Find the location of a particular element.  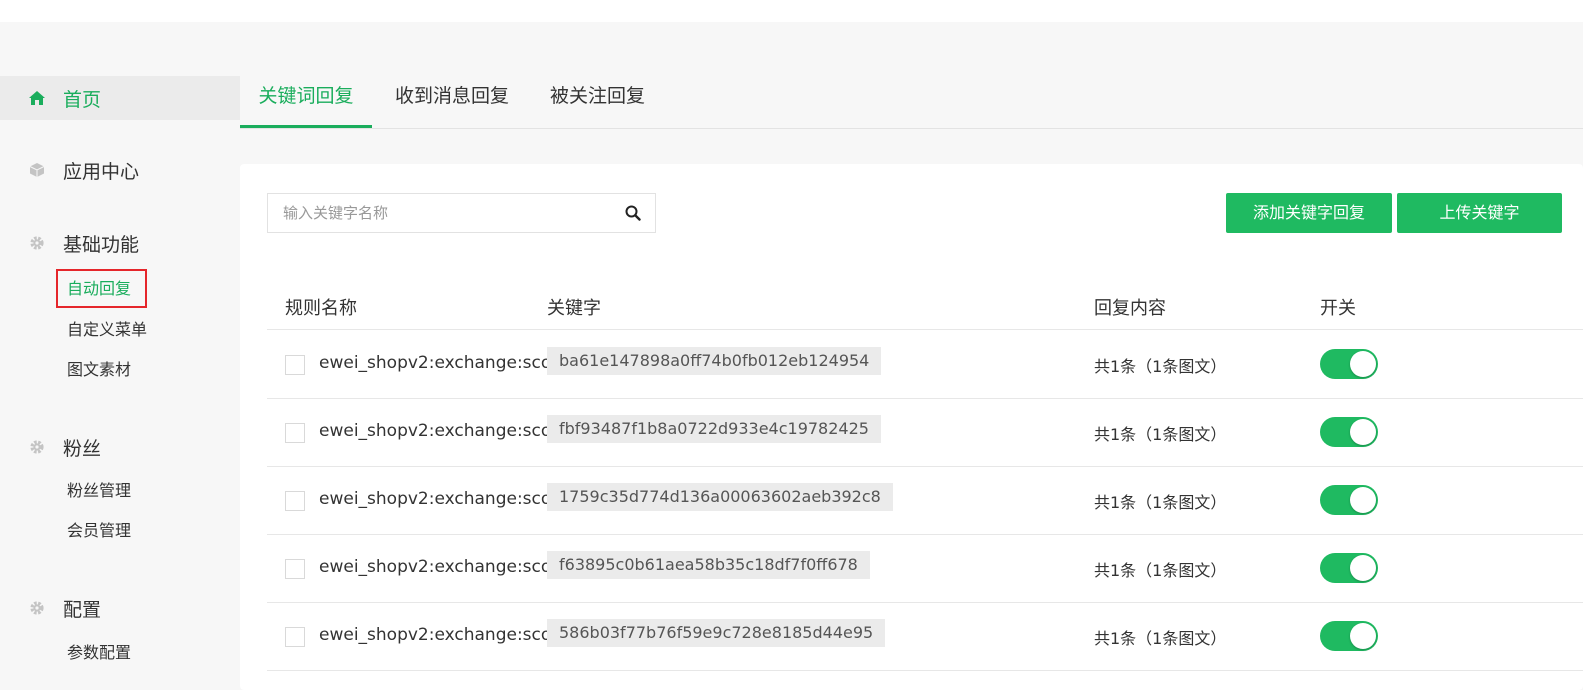

sidebar-item-home: 首页 is located at coordinates (120, 98).